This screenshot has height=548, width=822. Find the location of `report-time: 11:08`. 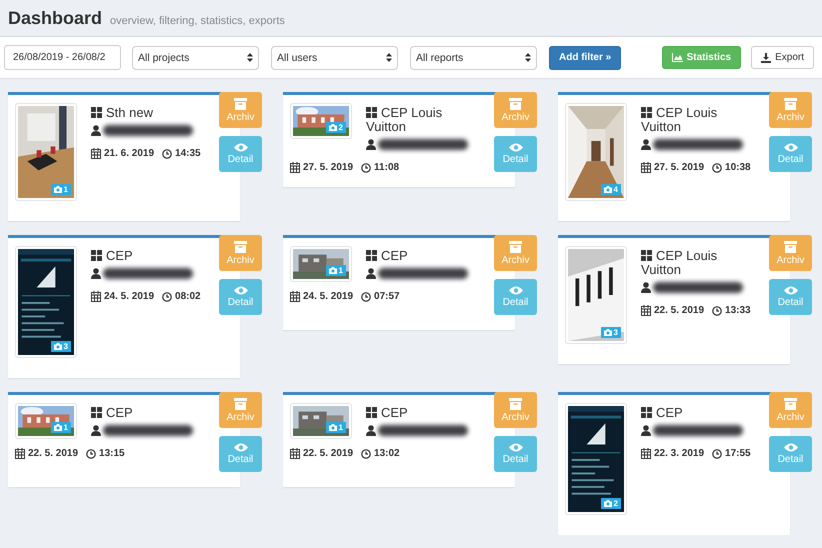

report-time: 11:08 is located at coordinates (387, 167).